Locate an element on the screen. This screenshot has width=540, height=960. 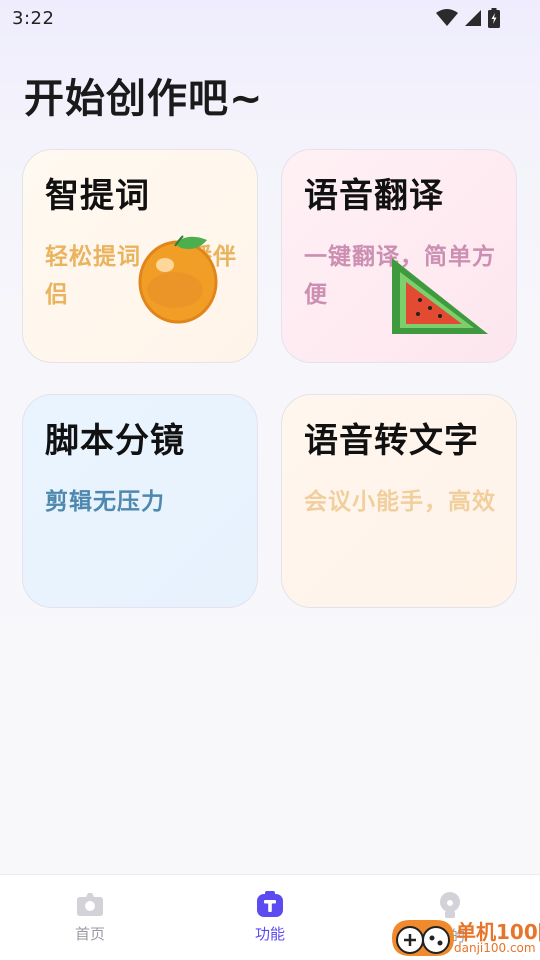
tools-icon is located at coordinates (270, 904).